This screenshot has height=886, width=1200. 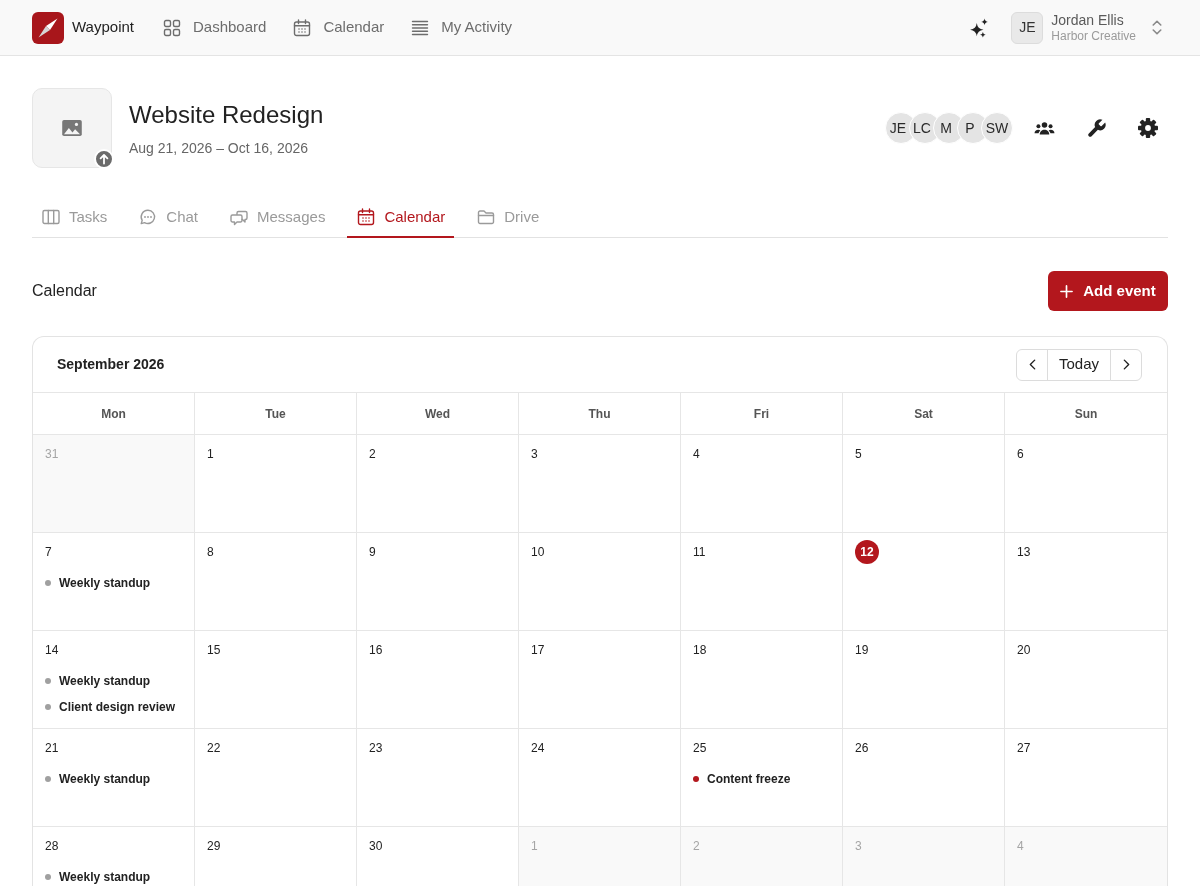 What do you see at coordinates (52, 650) in the screenshot?
I see `day-number: 14` at bounding box center [52, 650].